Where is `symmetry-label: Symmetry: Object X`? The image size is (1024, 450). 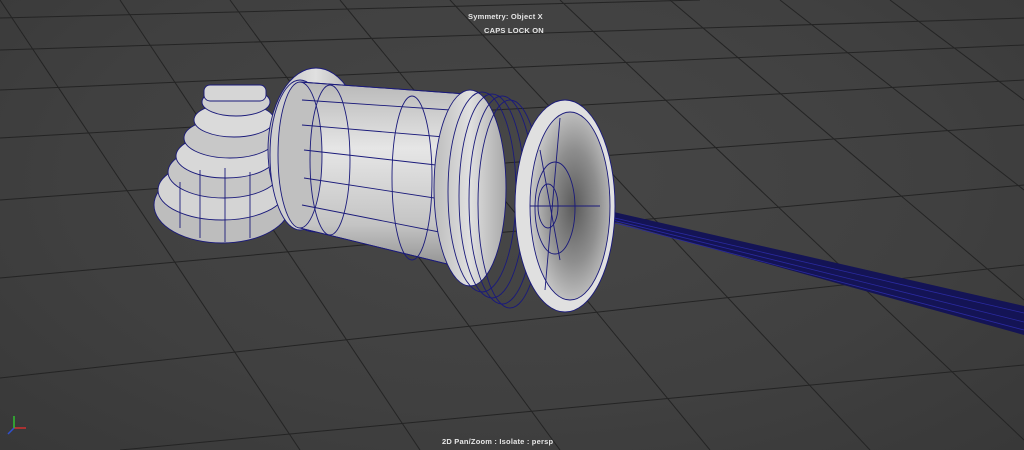
symmetry-label: Symmetry: Object X is located at coordinates (505, 16).